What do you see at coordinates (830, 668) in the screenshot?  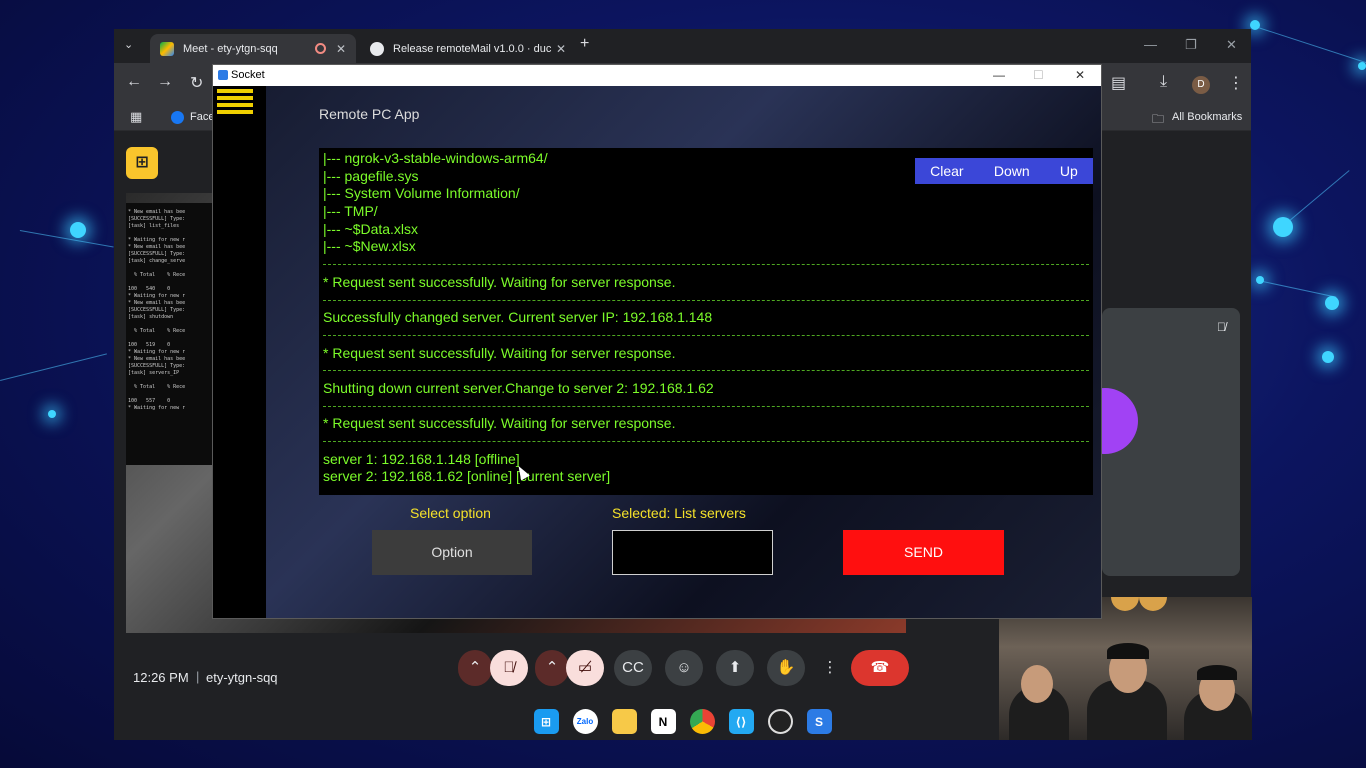 I see `more-options-icon: ⋮` at bounding box center [830, 668].